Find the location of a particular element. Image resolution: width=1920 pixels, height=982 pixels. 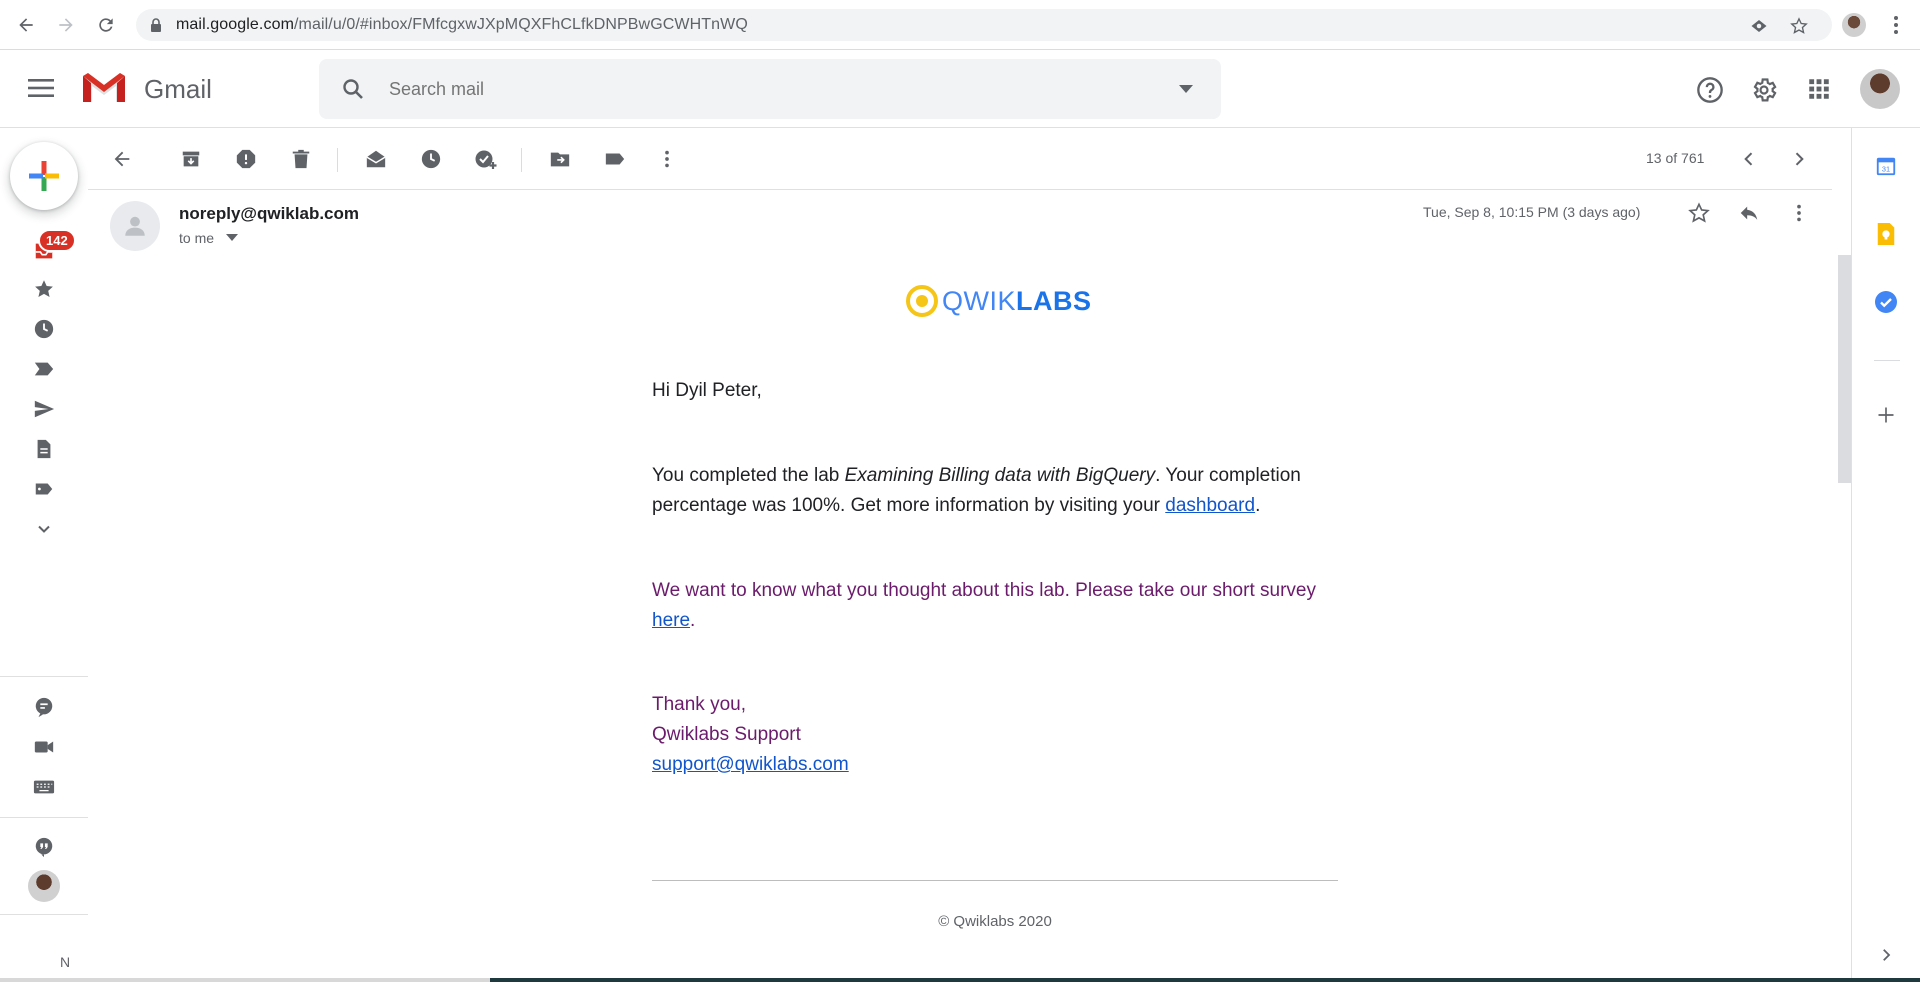

p2-end: . is located at coordinates (693, 620).